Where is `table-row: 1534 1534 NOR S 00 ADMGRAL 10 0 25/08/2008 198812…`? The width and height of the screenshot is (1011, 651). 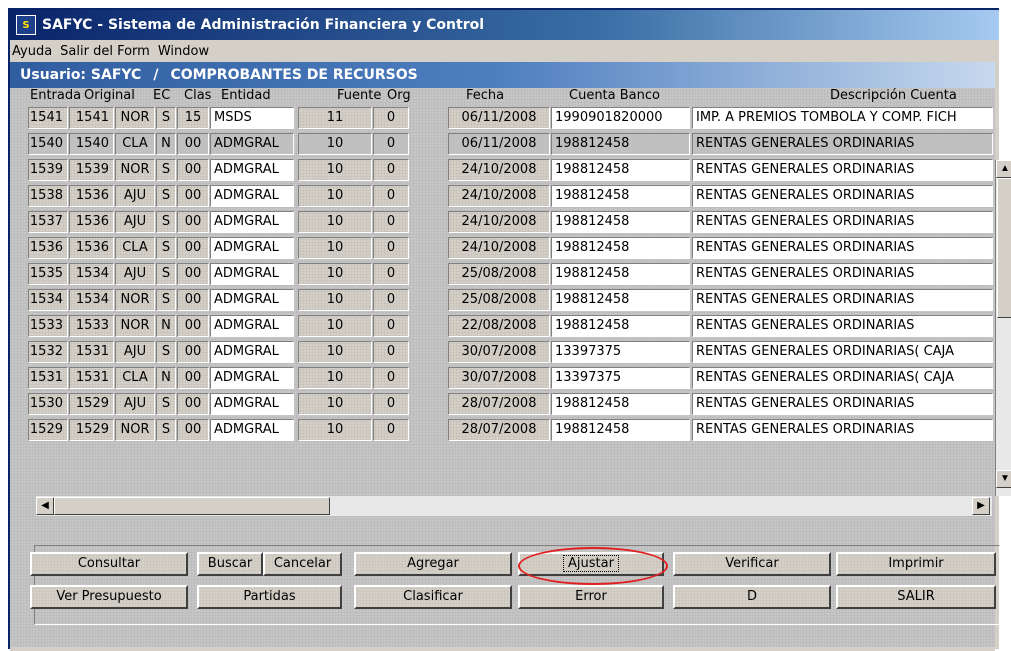
table-row: 1534 1534 NOR S 00 ADMGRAL 10 0 25/08/2008 198812… is located at coordinates (514, 300).